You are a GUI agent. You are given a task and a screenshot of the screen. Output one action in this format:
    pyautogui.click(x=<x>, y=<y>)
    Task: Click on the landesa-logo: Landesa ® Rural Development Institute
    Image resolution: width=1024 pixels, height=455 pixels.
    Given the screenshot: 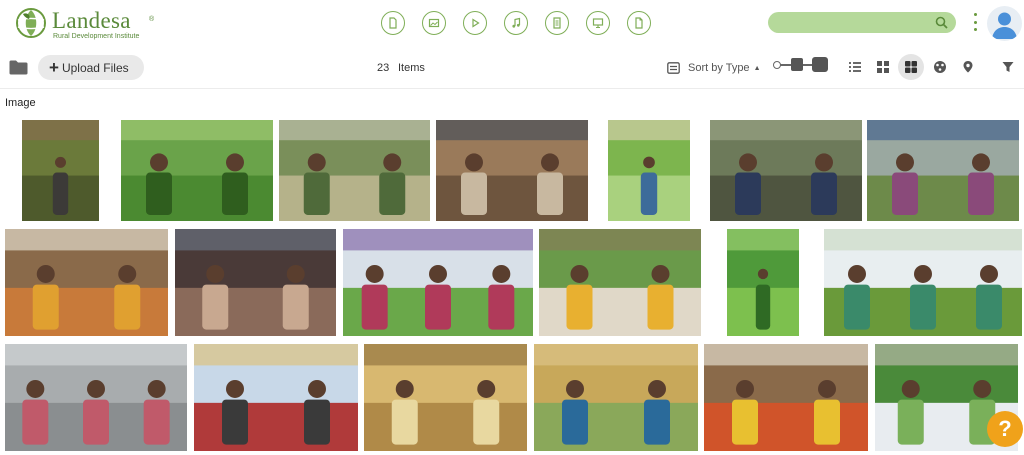 What is the action you would take?
    pyautogui.click(x=84, y=24)
    